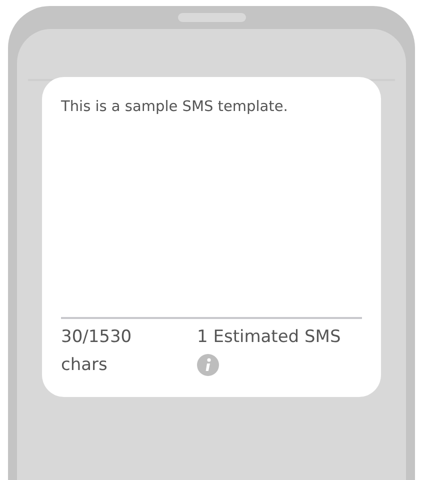  I want to click on char-count: 30/1530 chars, so click(97, 351).